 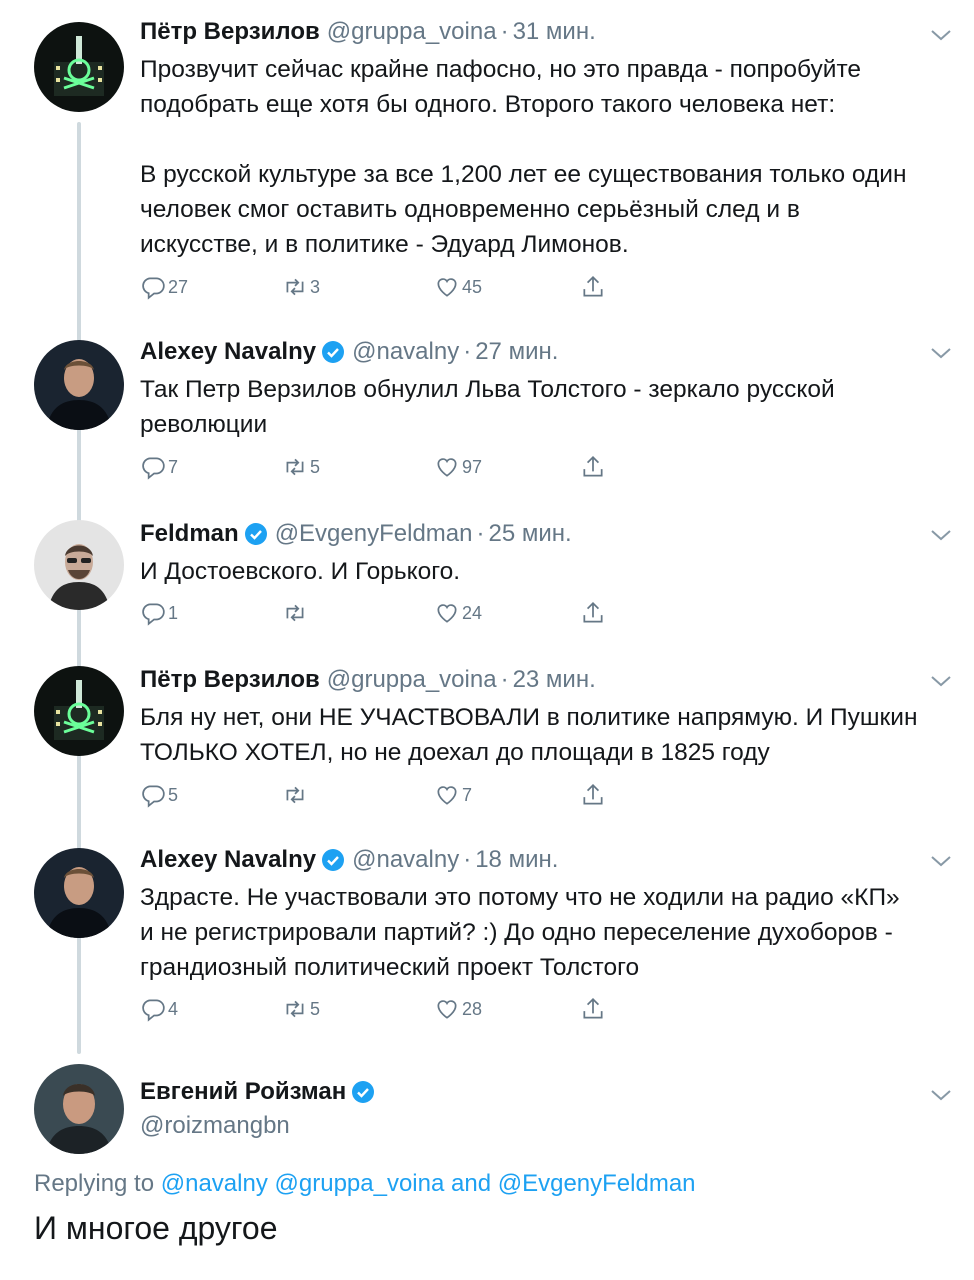 What do you see at coordinates (189, 534) in the screenshot?
I see `author-name: Feldman` at bounding box center [189, 534].